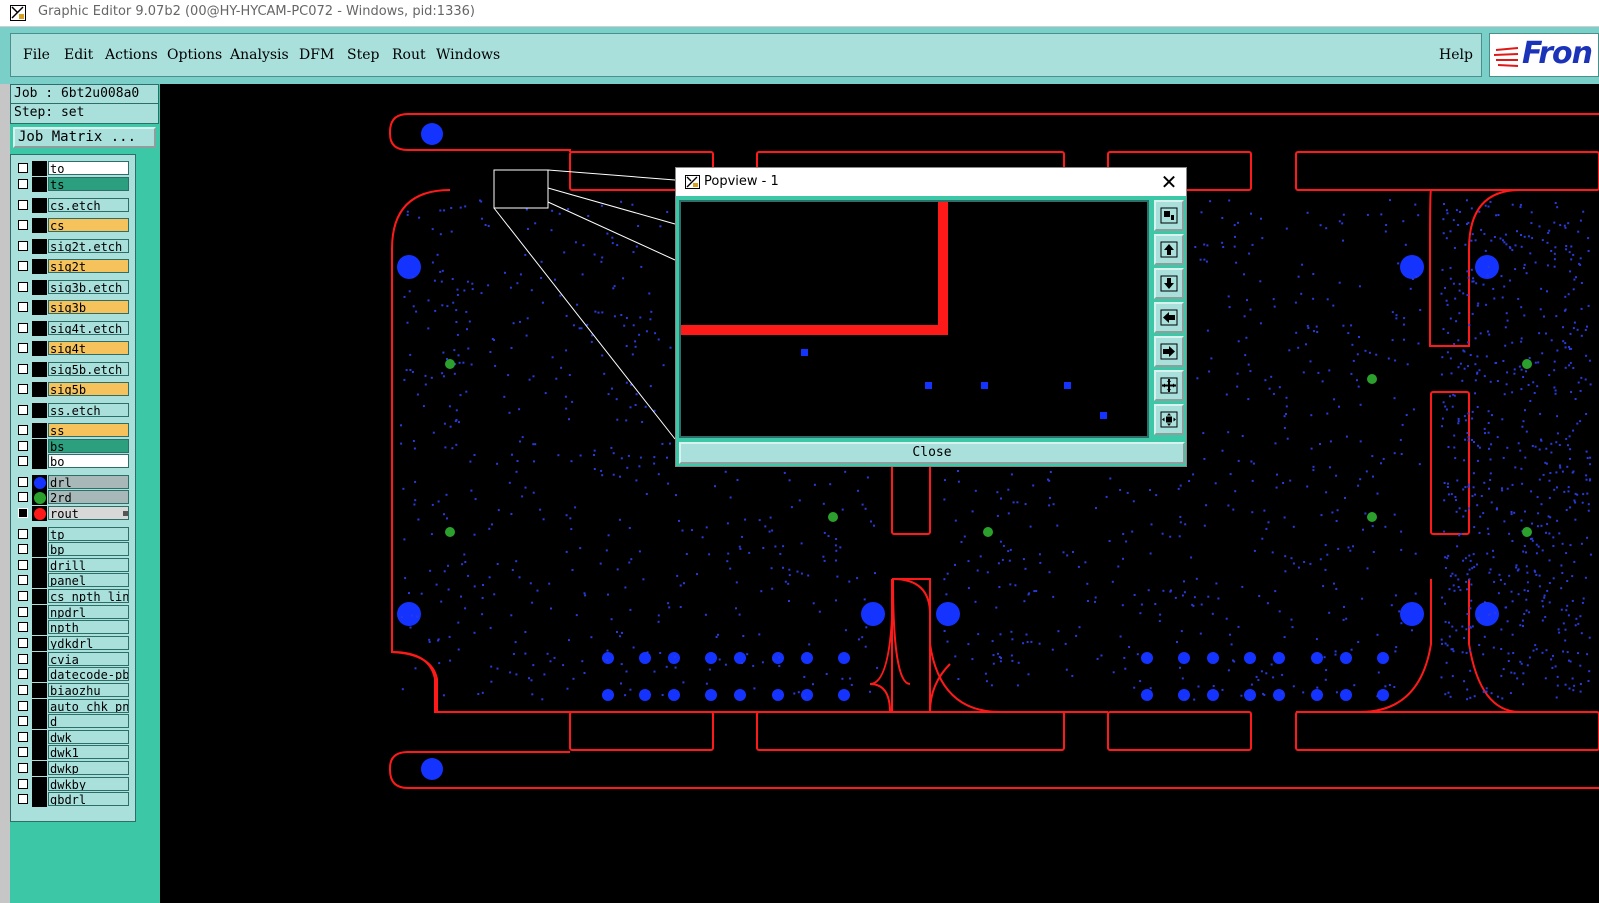 The width and height of the screenshot is (1599, 903). What do you see at coordinates (1169, 283) in the screenshot?
I see `pan-down-button` at bounding box center [1169, 283].